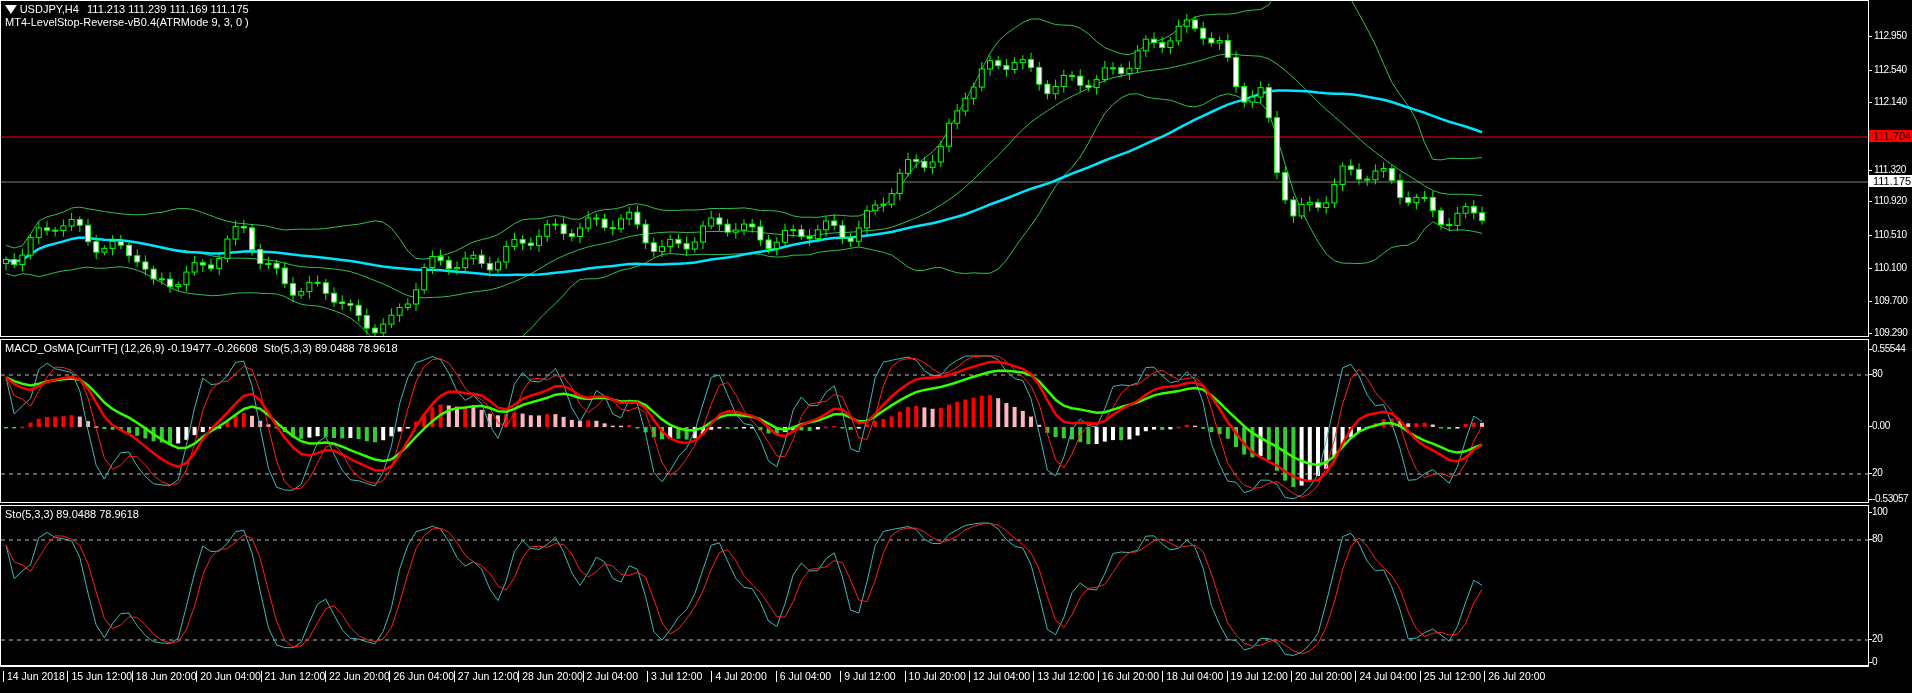 Image resolution: width=1912 pixels, height=693 pixels. I want to click on time-axis-label: 18 Jul 04:00, so click(1193, 676).